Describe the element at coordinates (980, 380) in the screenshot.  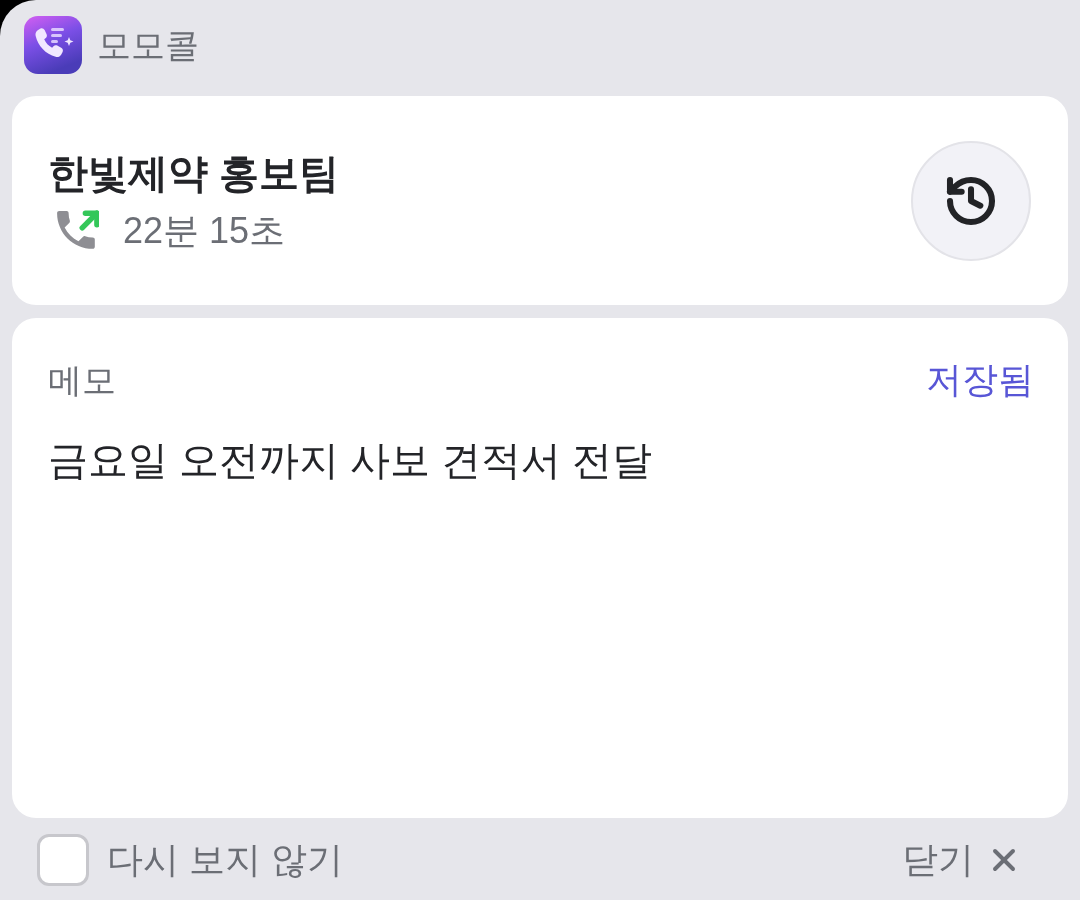
I see `saved-status: 저장됨` at that location.